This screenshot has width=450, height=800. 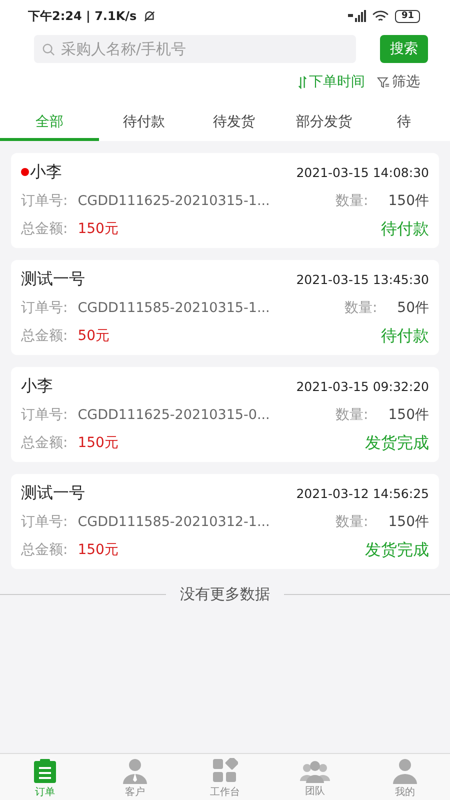 I want to click on battery-level: 91, so click(x=407, y=16).